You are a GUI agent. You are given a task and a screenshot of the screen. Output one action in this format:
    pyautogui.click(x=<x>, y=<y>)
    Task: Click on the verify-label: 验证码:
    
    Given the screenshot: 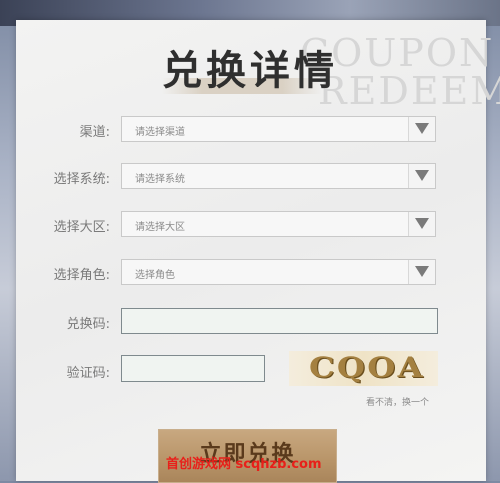 What is the action you would take?
    pyautogui.click(x=88, y=373)
    